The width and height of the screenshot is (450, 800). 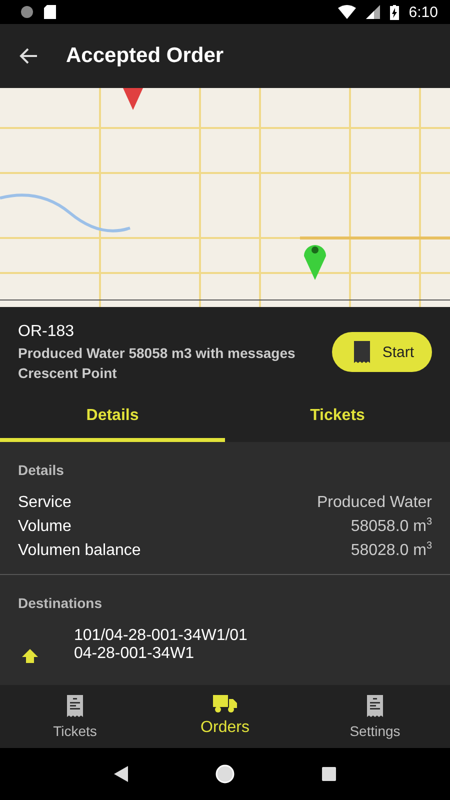 I want to click on field-label: Volumen balance, so click(x=79, y=551).